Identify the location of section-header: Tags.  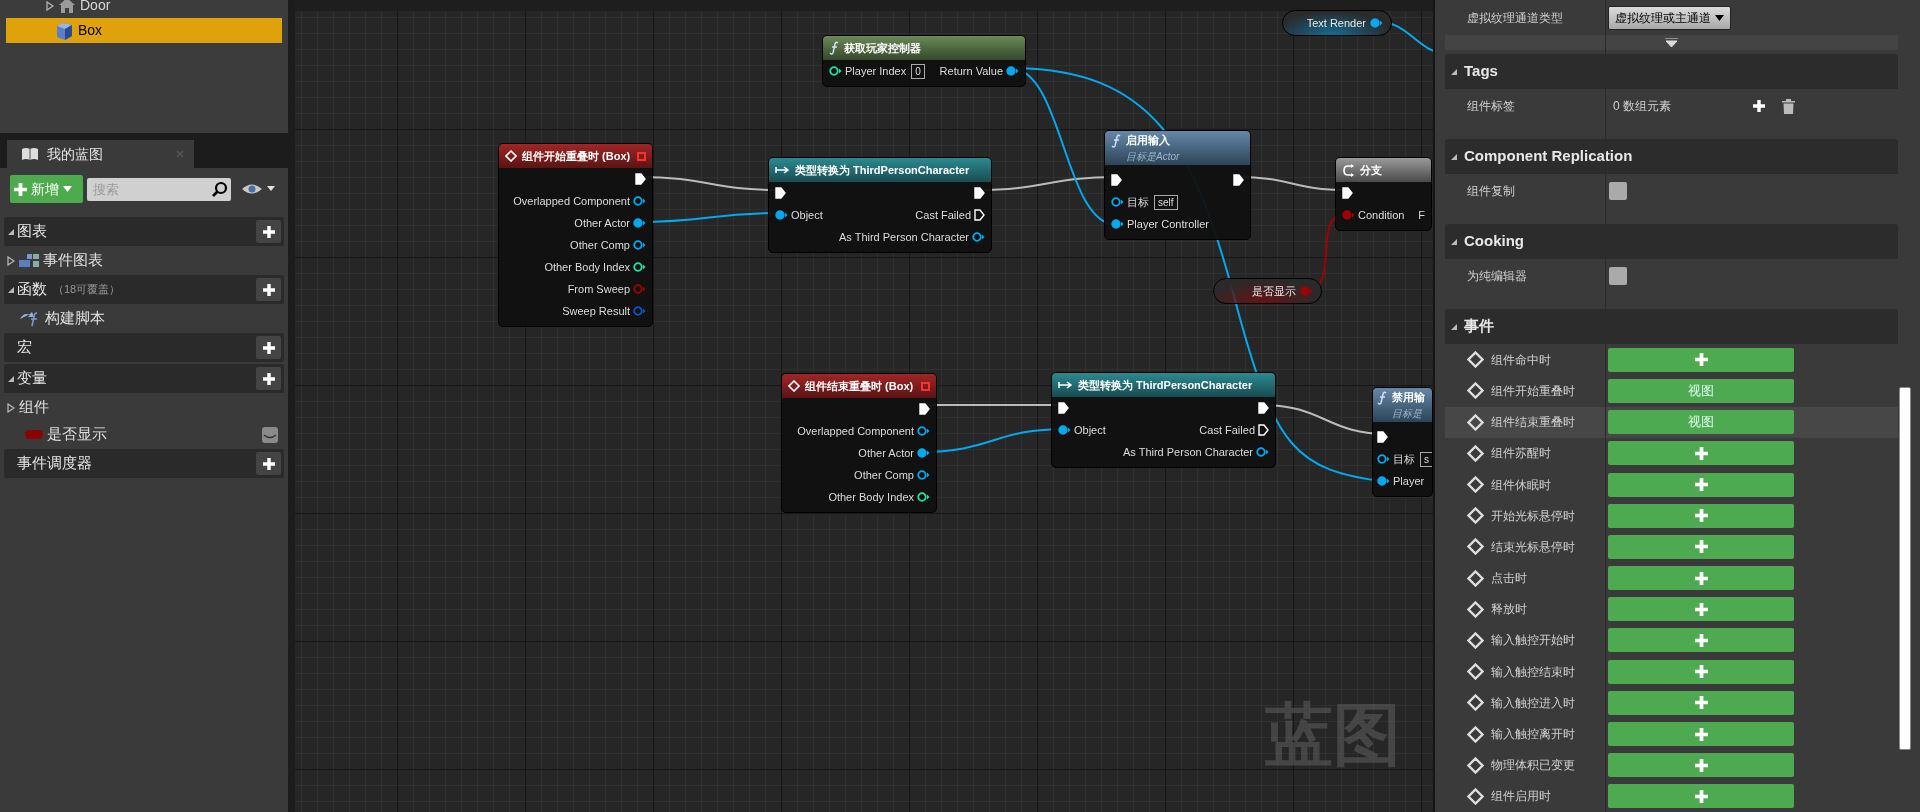
(1671, 72).